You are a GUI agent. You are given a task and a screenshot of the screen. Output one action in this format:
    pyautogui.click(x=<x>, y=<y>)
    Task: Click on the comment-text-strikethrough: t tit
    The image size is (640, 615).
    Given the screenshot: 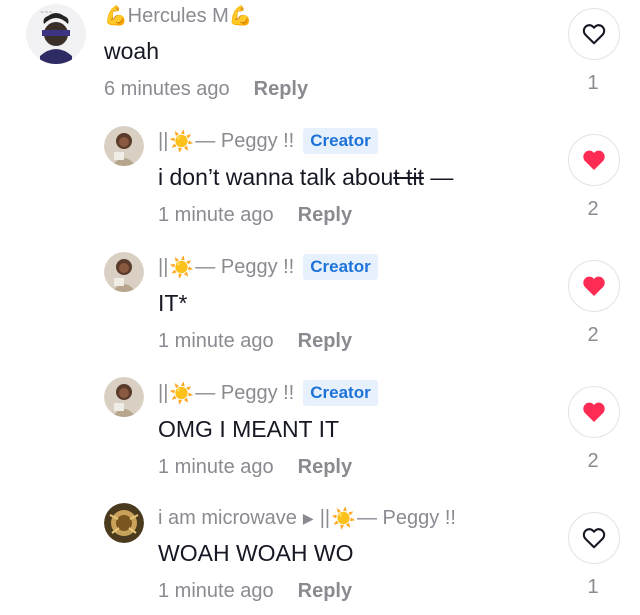 What is the action you would take?
    pyautogui.click(x=408, y=177)
    